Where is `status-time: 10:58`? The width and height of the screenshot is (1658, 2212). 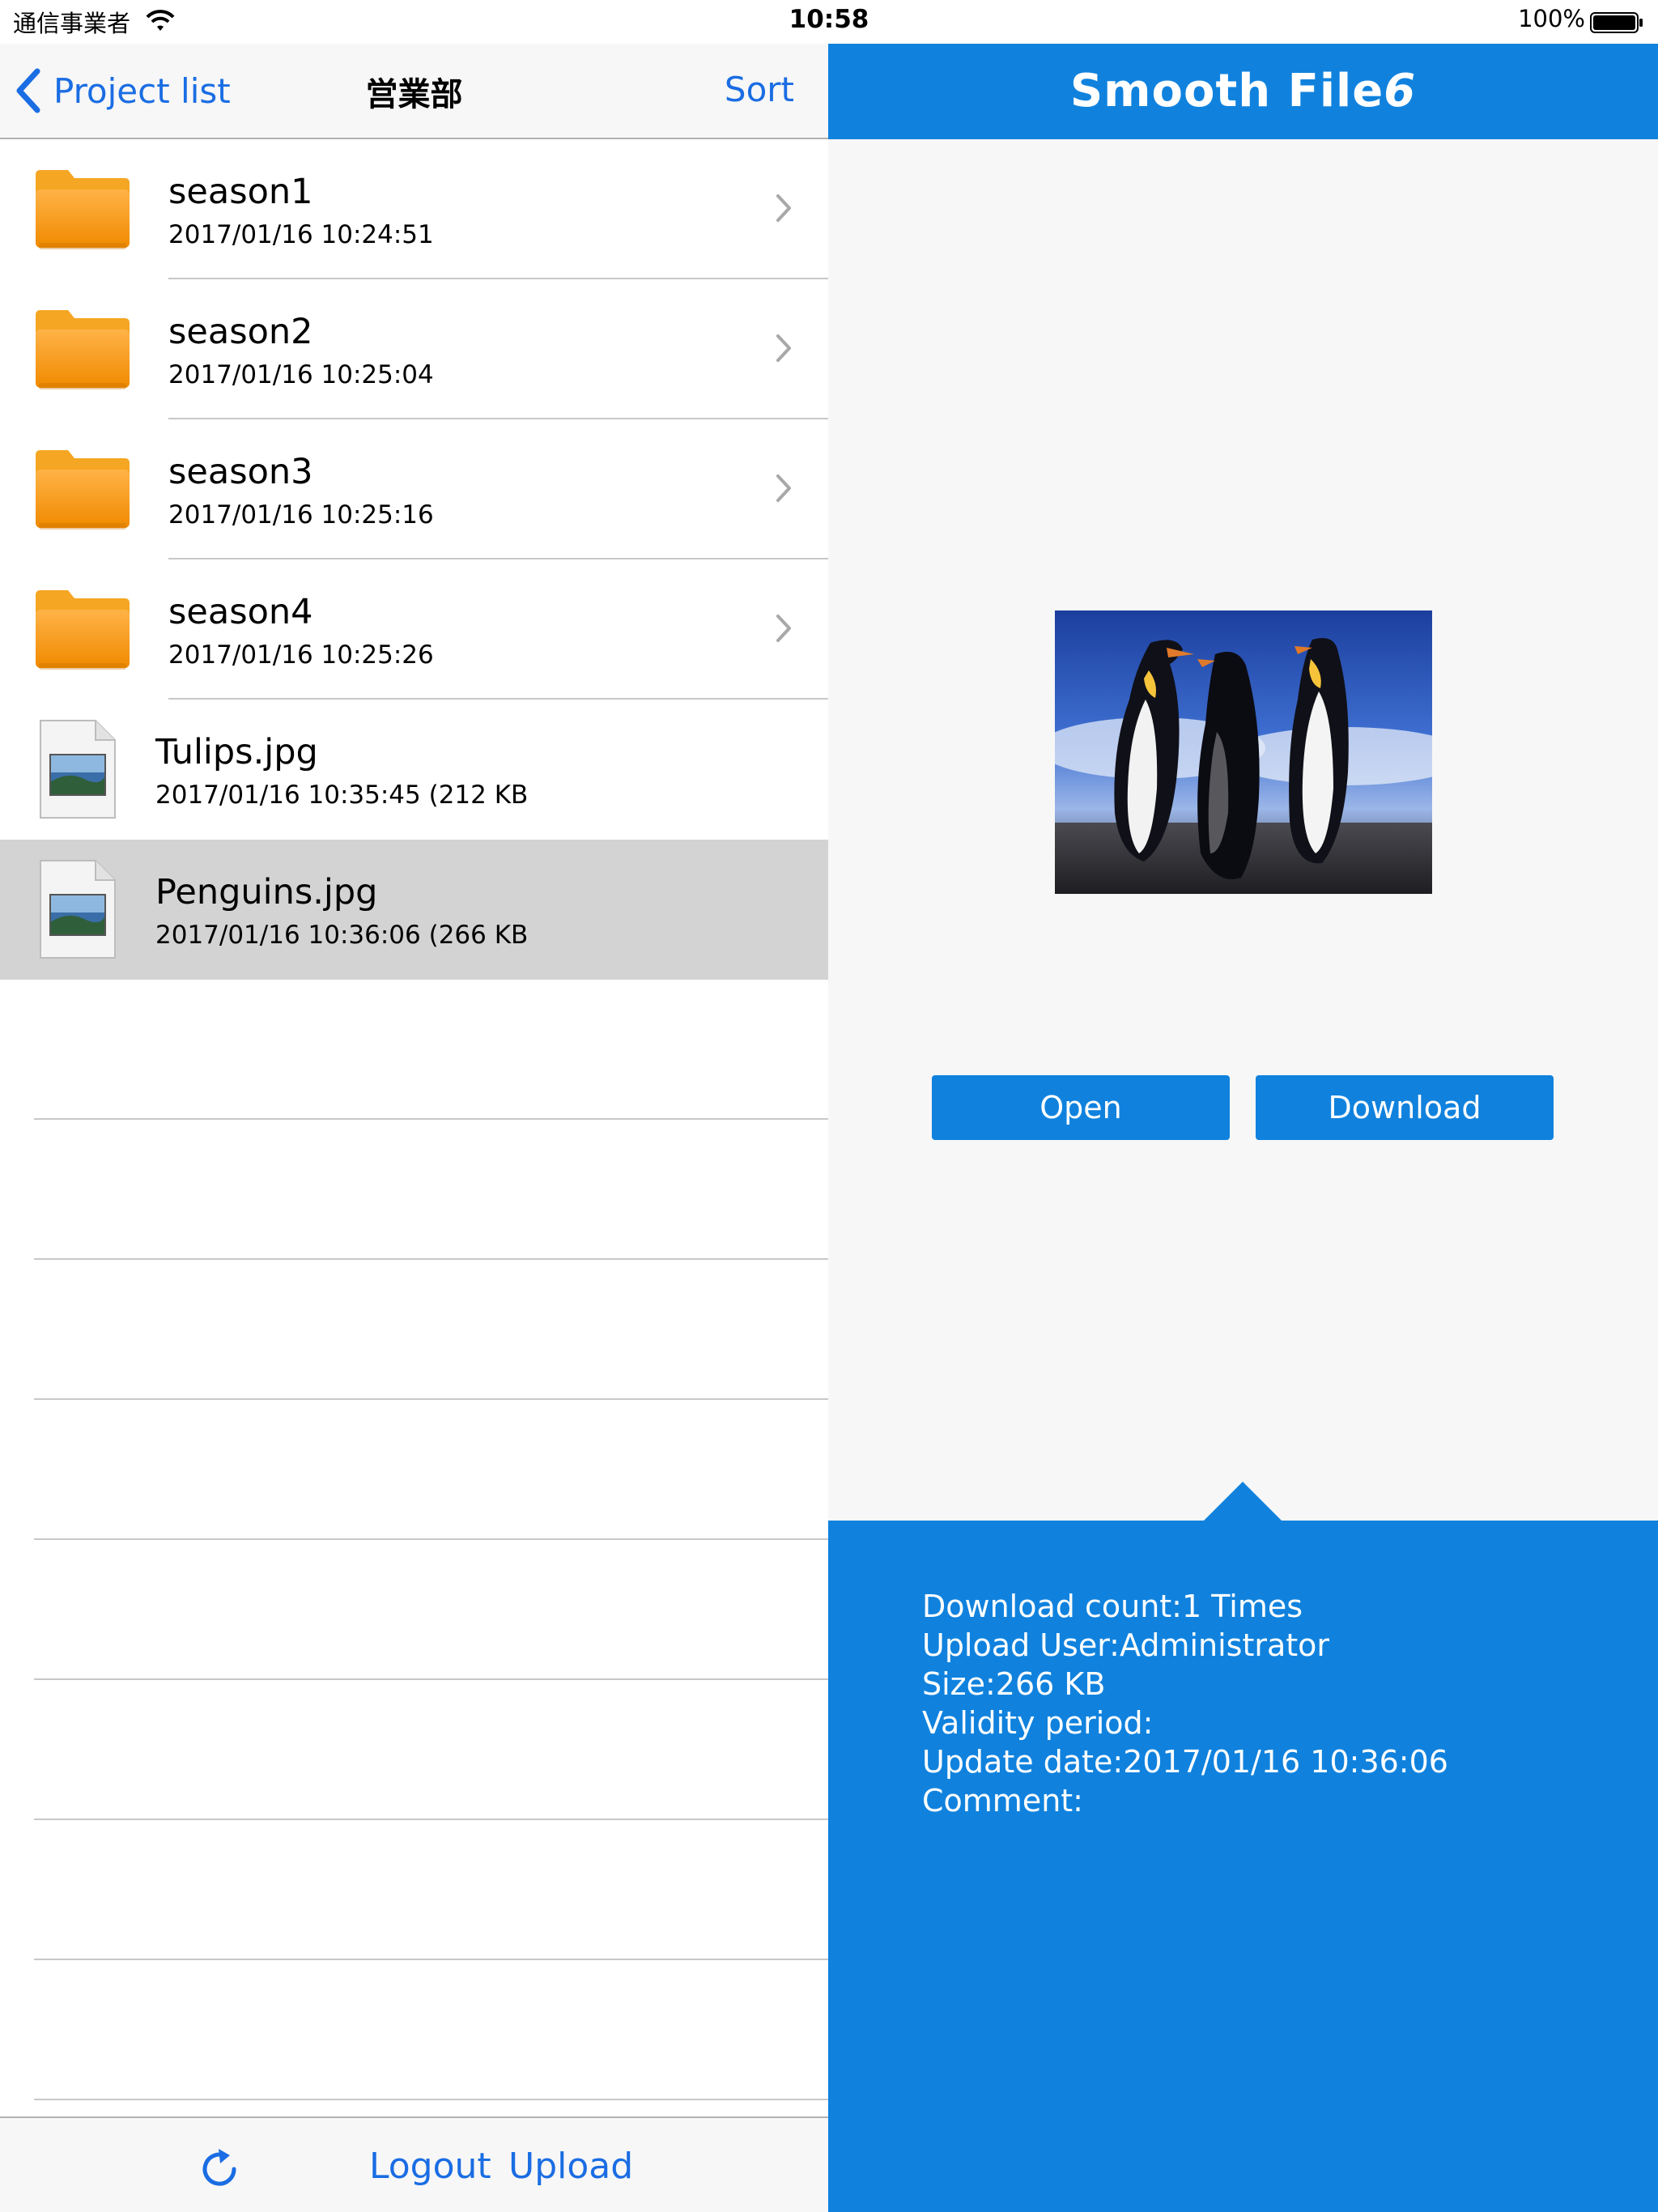
status-time: 10:58 is located at coordinates (829, 19).